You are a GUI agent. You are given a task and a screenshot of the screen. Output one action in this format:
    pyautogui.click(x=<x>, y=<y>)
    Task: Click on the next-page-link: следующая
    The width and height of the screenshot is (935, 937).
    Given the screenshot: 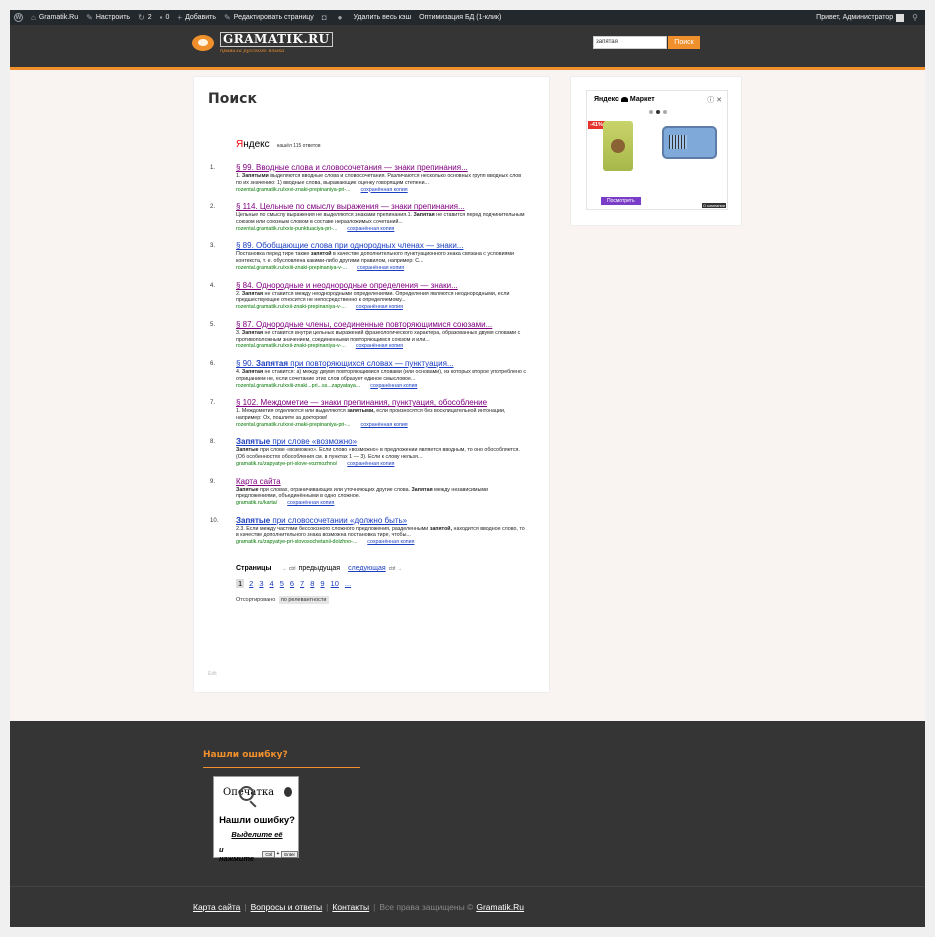 What is the action you would take?
    pyautogui.click(x=367, y=568)
    